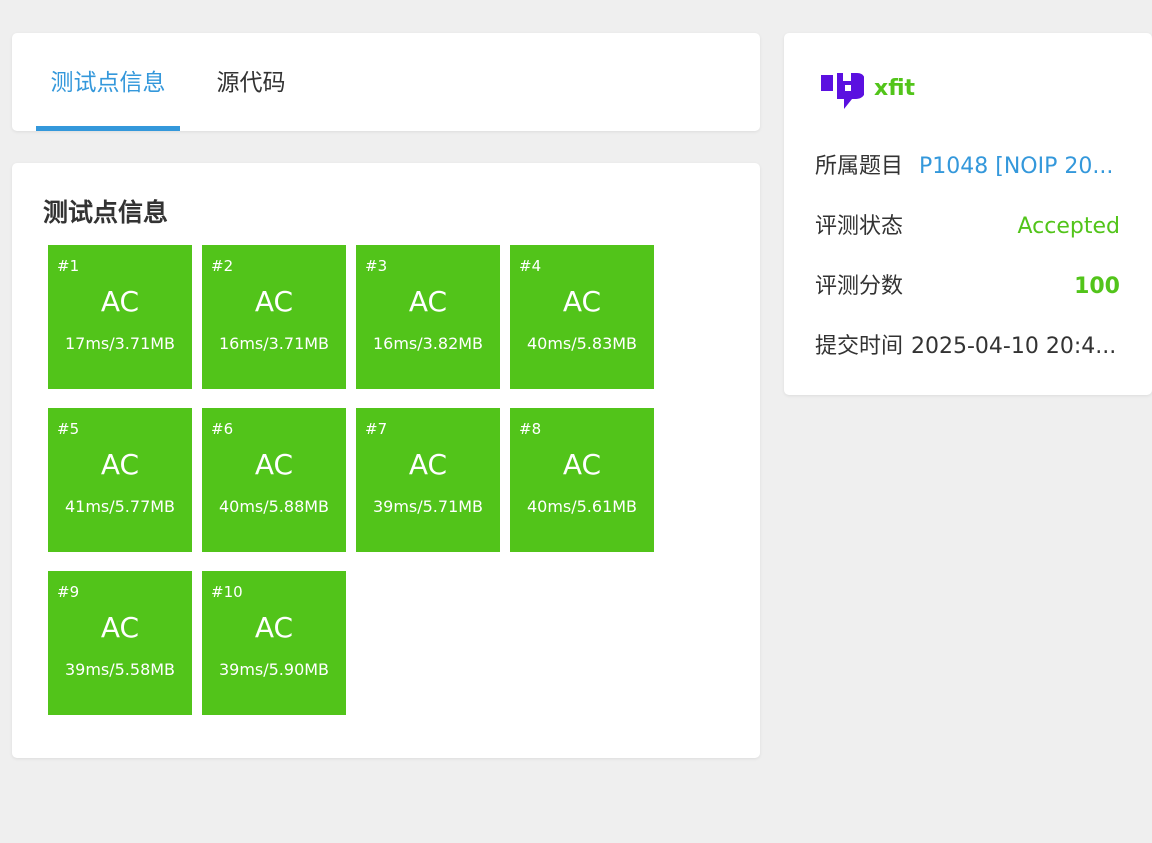 The width and height of the screenshot is (1152, 843). I want to click on testcase-tile: #5 AC 41ms/5.77MB, so click(120, 480).